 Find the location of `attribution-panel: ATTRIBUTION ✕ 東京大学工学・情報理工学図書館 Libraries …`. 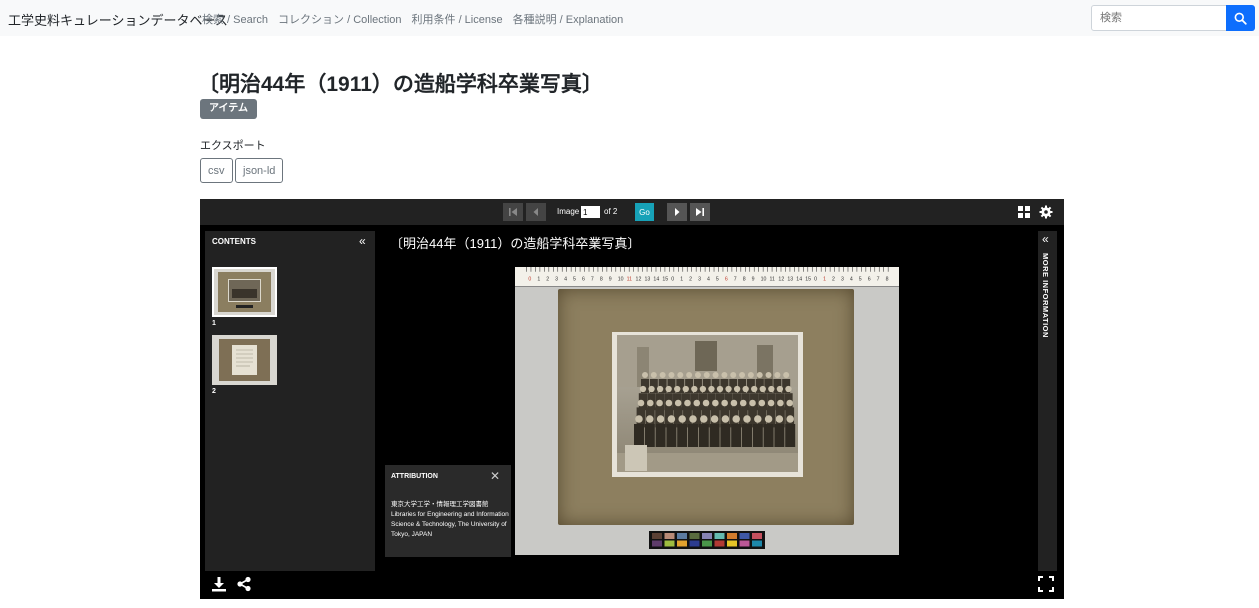

attribution-panel: ATTRIBUTION ✕ 東京大学工学・情報理工学図書館 Libraries … is located at coordinates (448, 511).